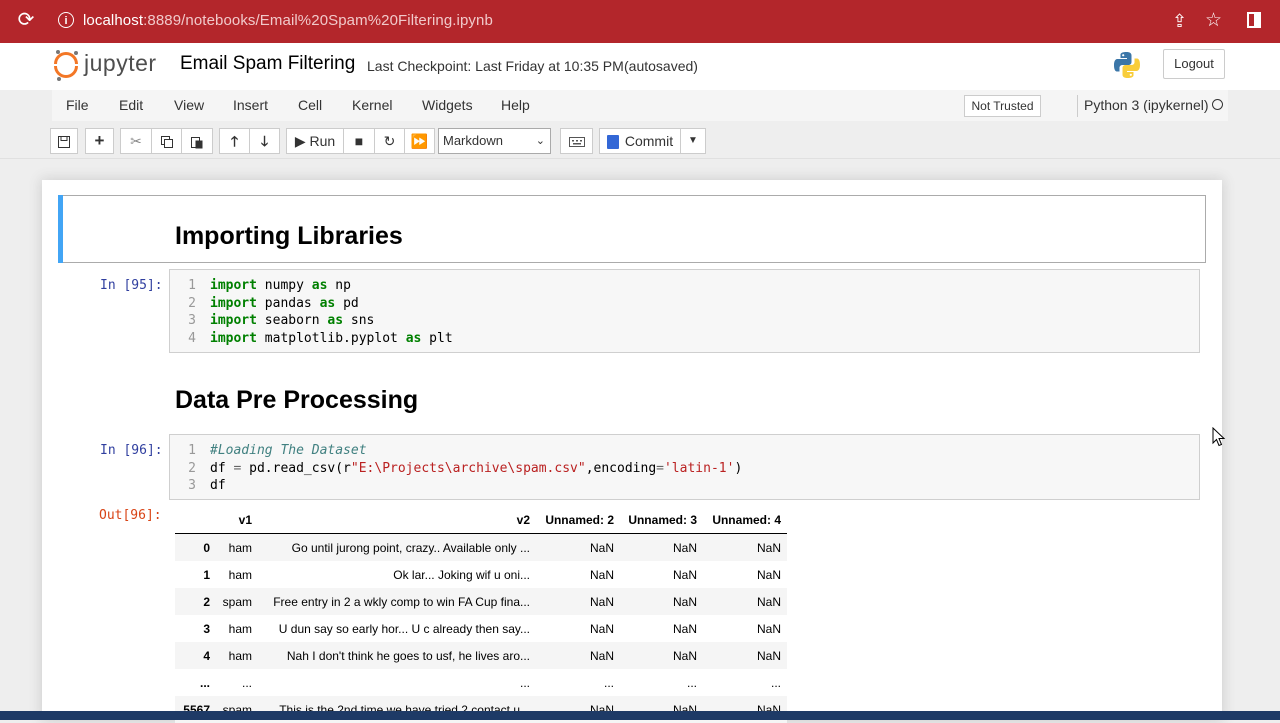 The height and width of the screenshot is (723, 1280). What do you see at coordinates (473, 140) in the screenshot?
I see `cell-type-value: Markdown` at bounding box center [473, 140].